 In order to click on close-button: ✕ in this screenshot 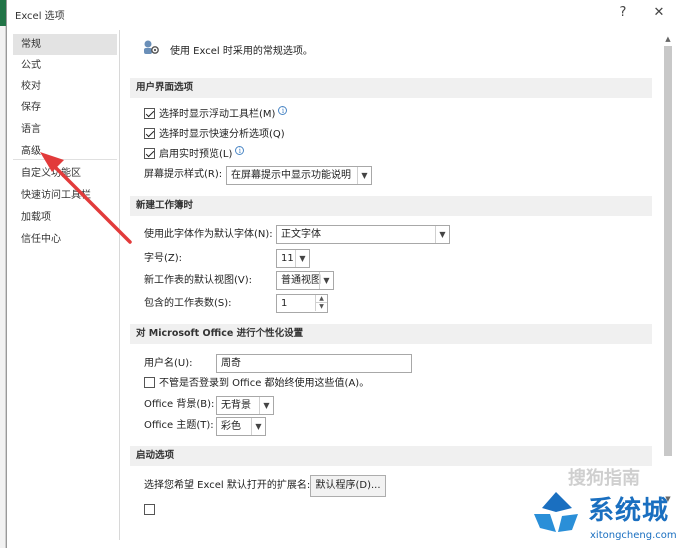, I will do `click(659, 13)`.